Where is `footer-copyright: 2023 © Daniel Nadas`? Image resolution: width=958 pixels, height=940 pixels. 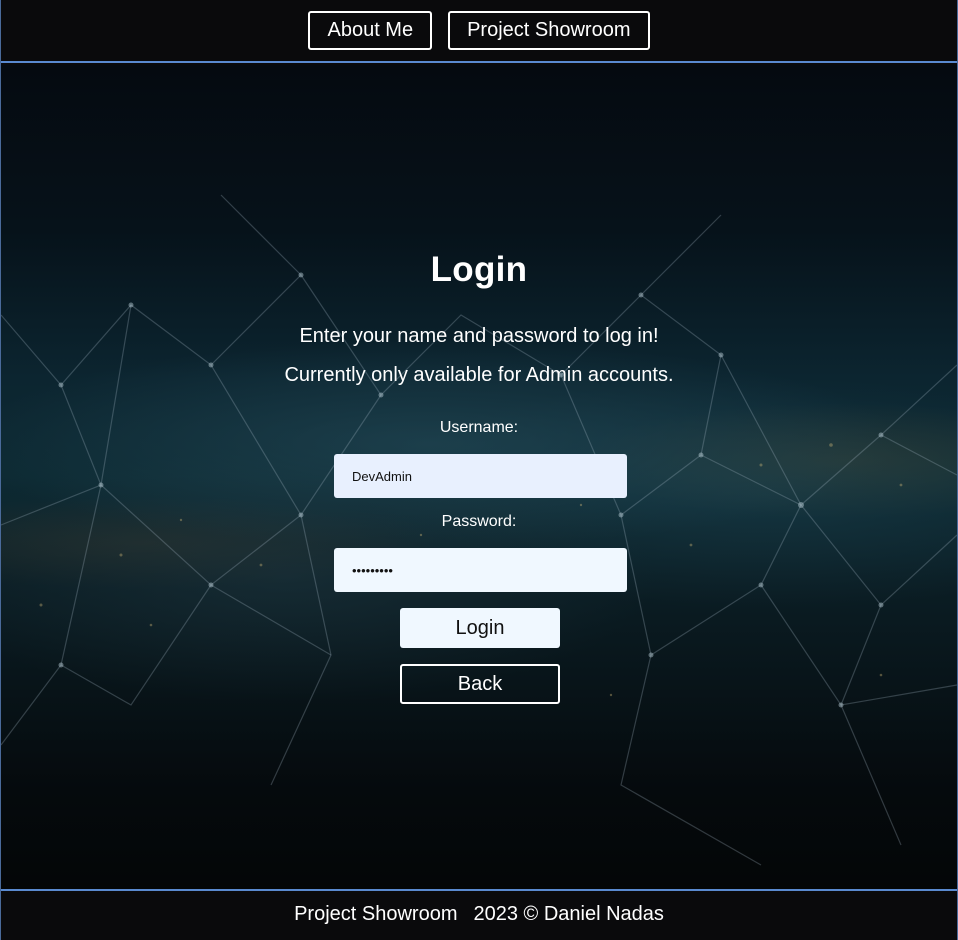 footer-copyright: 2023 © Daniel Nadas is located at coordinates (568, 914).